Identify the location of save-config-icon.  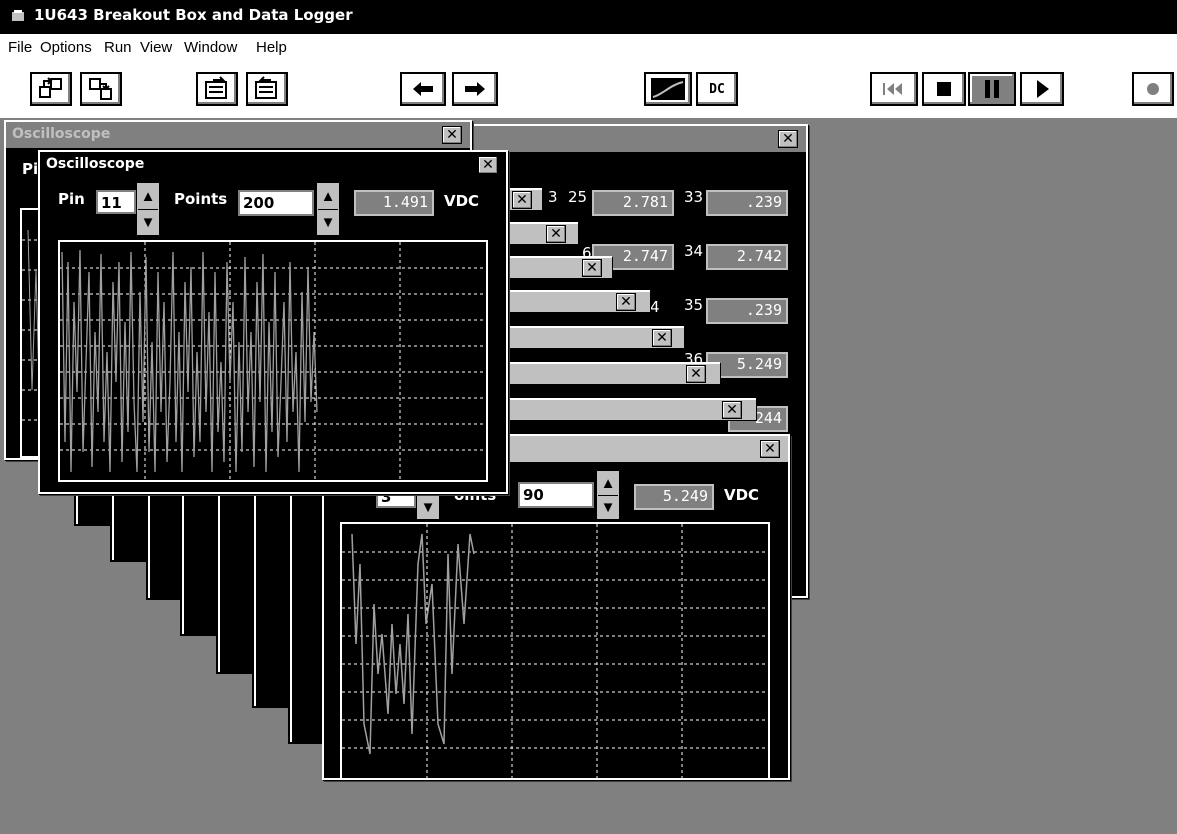
(100, 89).